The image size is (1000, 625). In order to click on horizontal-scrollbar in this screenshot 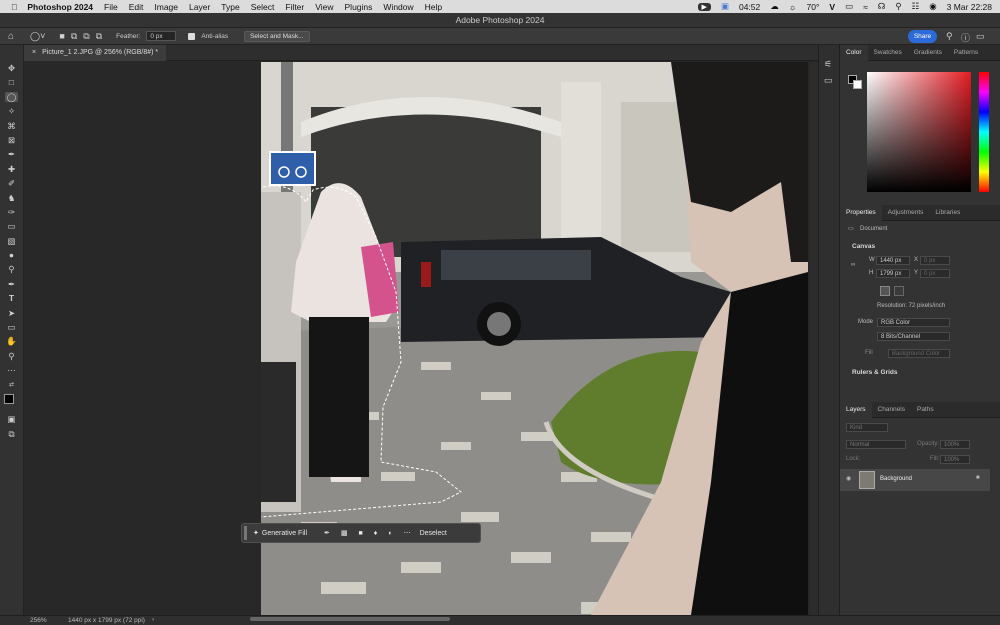, I will do `click(350, 619)`.